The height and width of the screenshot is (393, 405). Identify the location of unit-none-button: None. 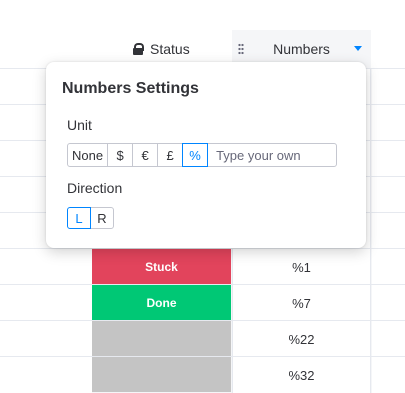
(88, 155).